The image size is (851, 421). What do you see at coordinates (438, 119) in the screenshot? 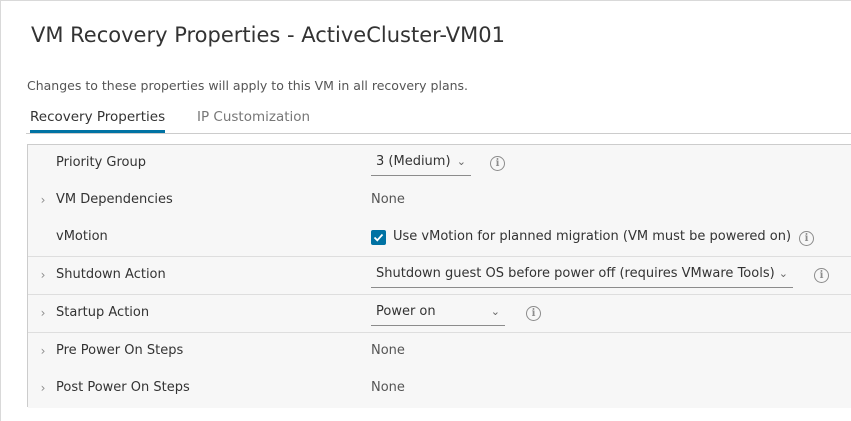
I see `tab-bar: Recovery Properties IP Customization` at bounding box center [438, 119].